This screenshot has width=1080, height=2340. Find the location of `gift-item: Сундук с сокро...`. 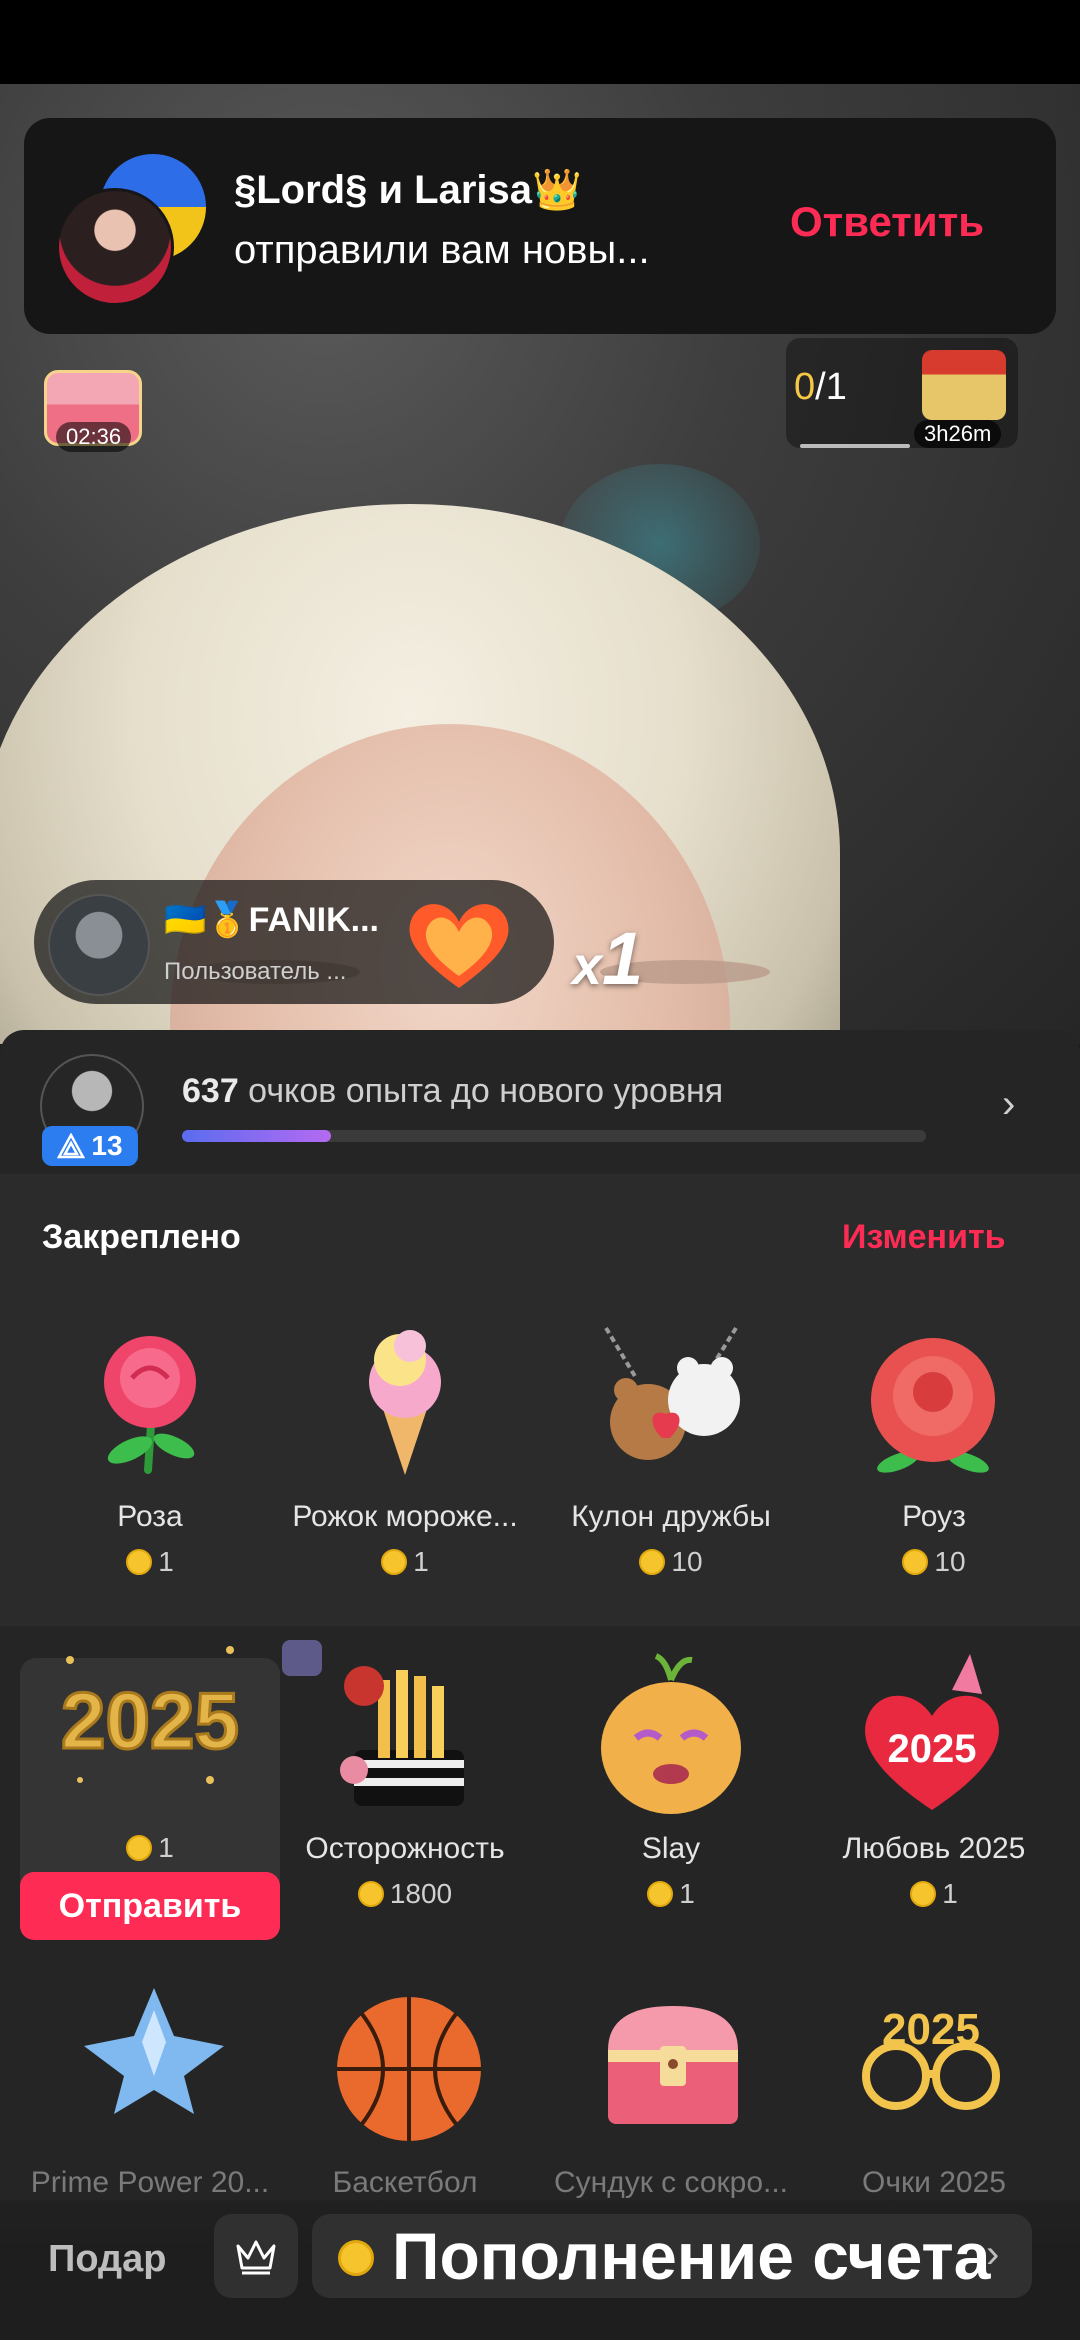

gift-item: Сундук с сокро... is located at coordinates (671, 2183).